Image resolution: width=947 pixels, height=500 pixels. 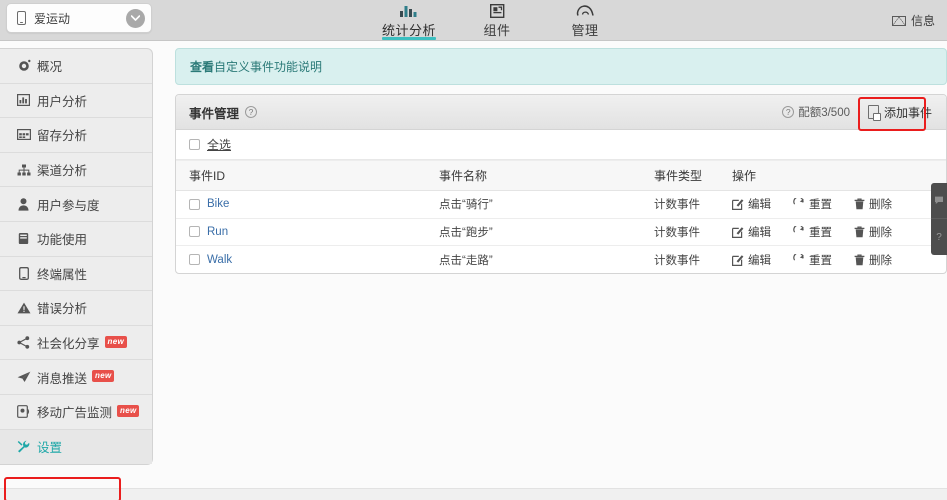 I want to click on sidebar-item-channel: 渠道分析, so click(x=76, y=170).